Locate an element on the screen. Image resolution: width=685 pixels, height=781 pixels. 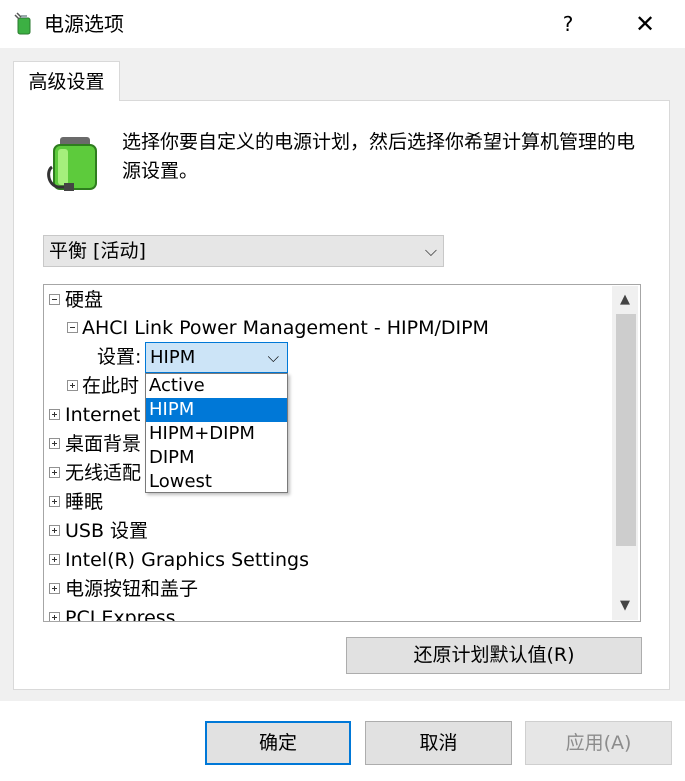
setting-label: 设置: is located at coordinates (119, 357).